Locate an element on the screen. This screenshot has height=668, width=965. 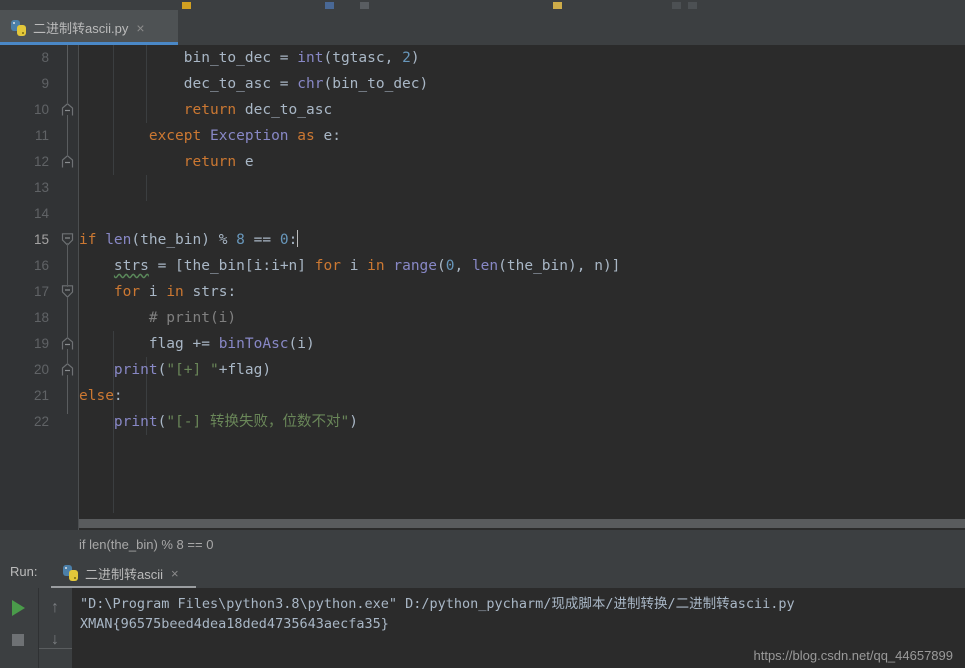
stop-button is located at coordinates (18, 640).